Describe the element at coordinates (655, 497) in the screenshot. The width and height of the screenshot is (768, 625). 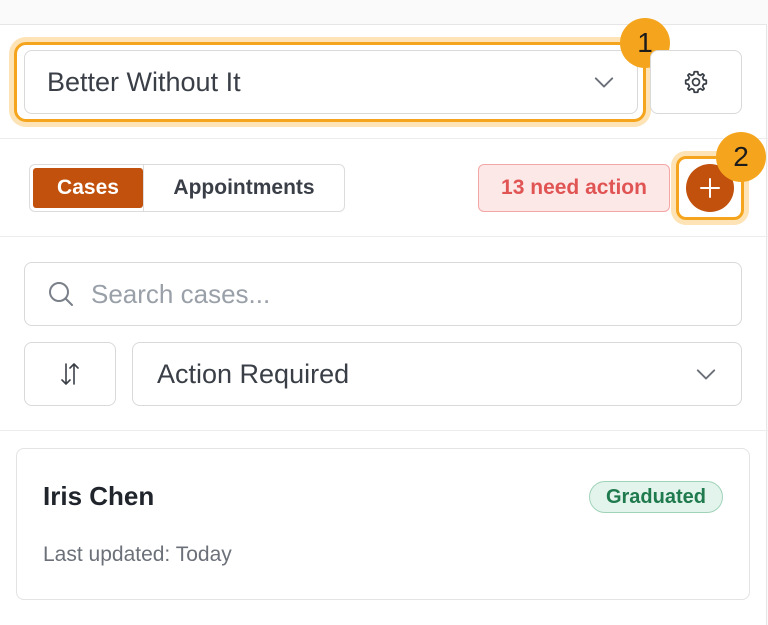
I see `status-badge: Graduated` at that location.